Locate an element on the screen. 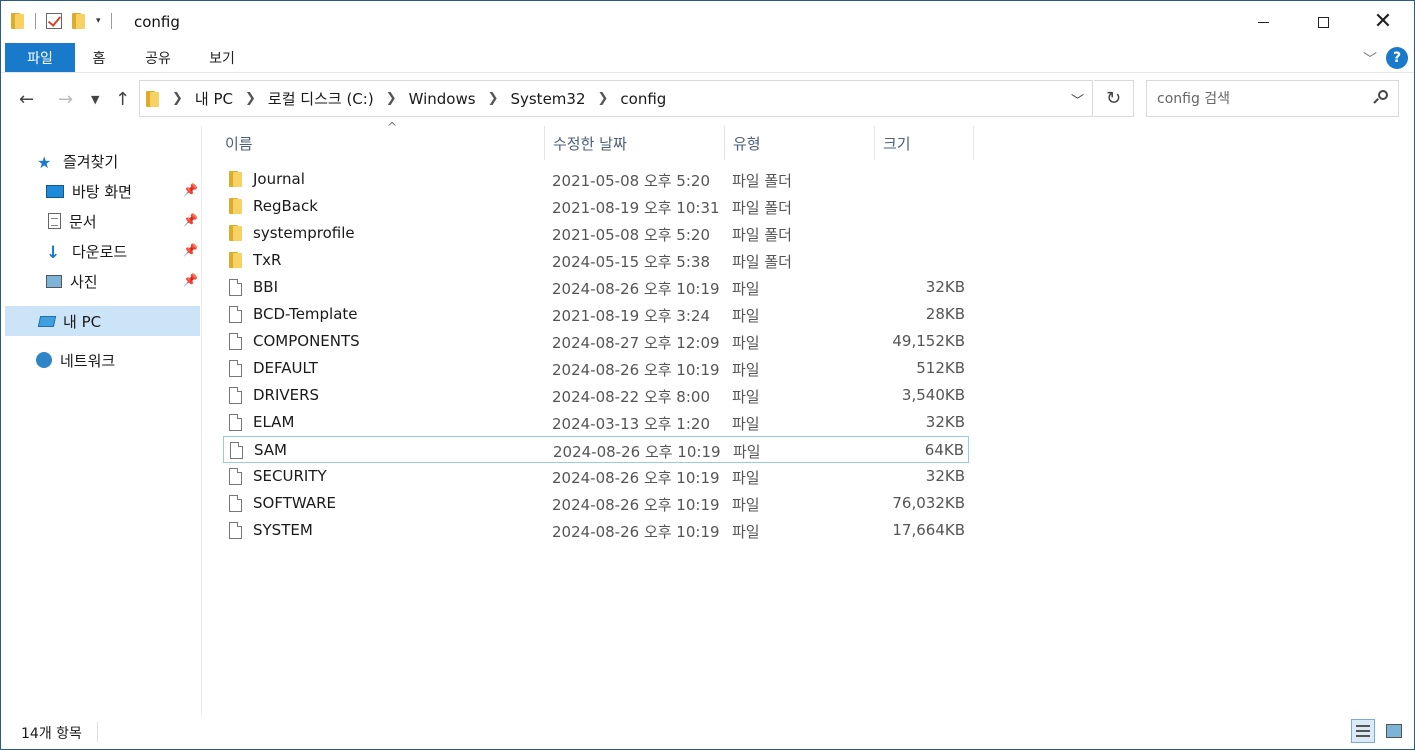 This screenshot has height=750, width=1415. computer-icon is located at coordinates (47, 321).